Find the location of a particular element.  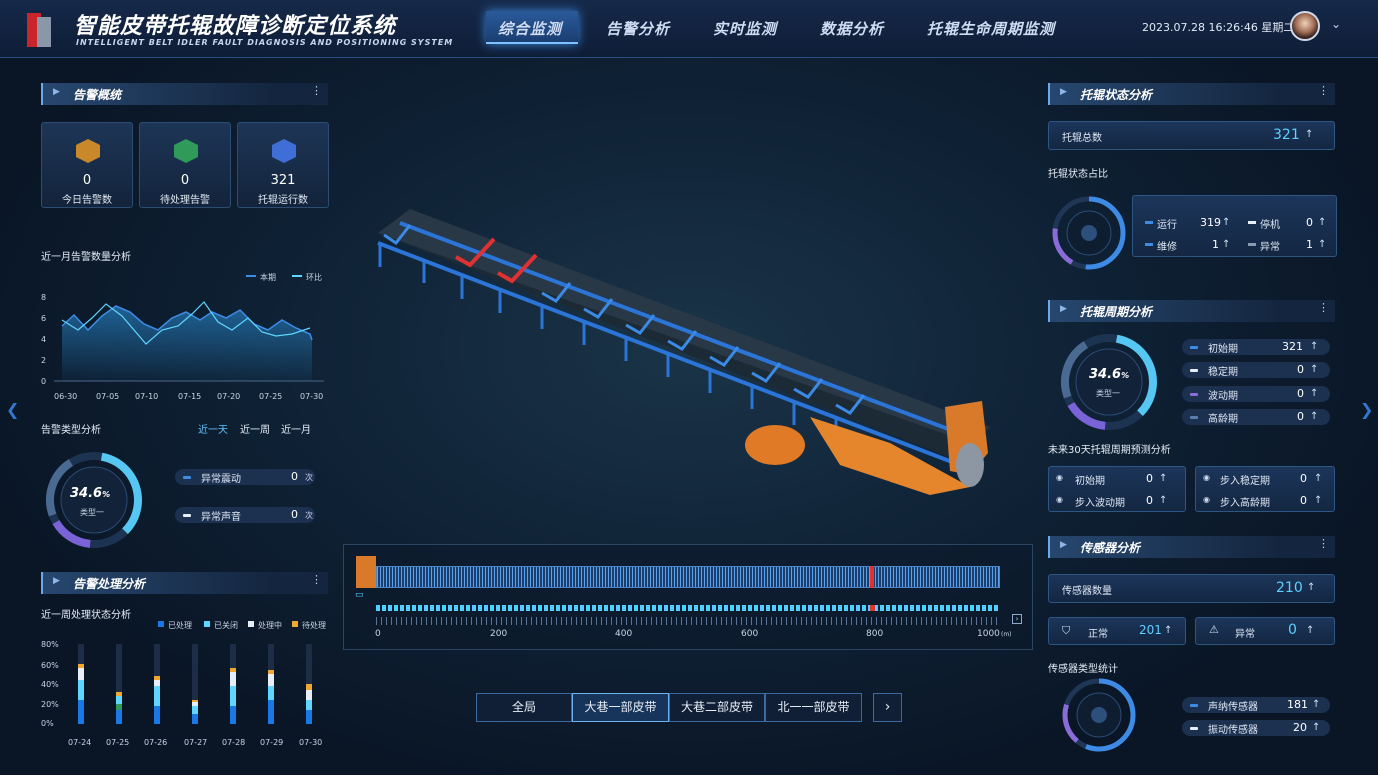

distance-unit: (m) is located at coordinates (1006, 634).